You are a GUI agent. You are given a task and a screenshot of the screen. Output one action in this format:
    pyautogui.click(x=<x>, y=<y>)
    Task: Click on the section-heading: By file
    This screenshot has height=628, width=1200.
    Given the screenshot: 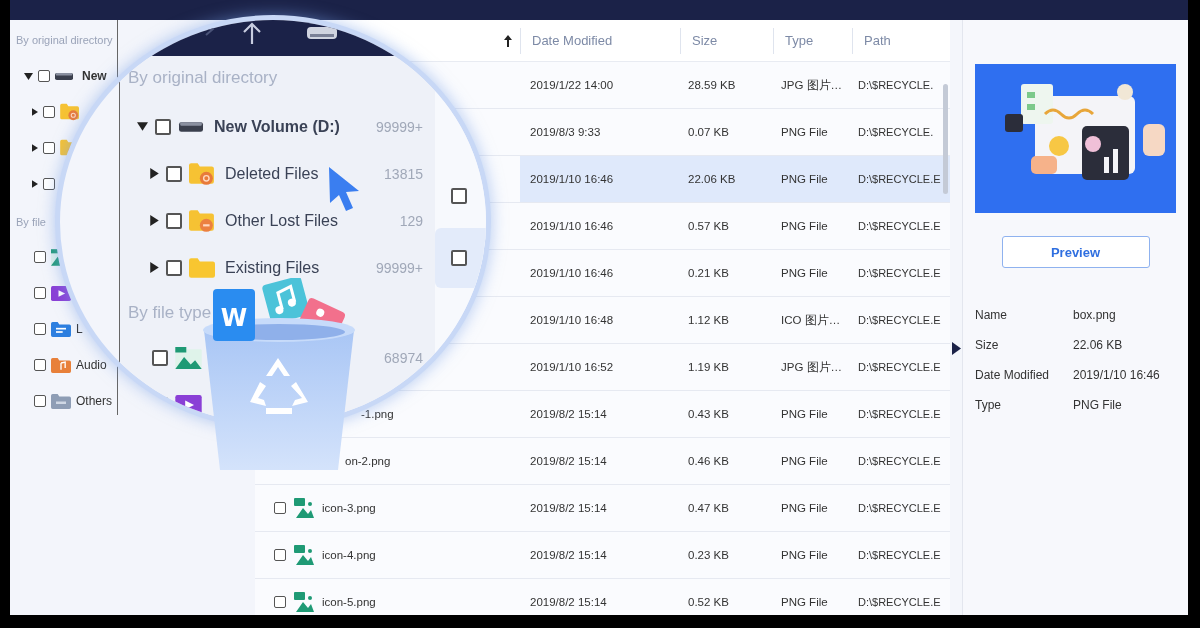 What is the action you would take?
    pyautogui.click(x=31, y=222)
    